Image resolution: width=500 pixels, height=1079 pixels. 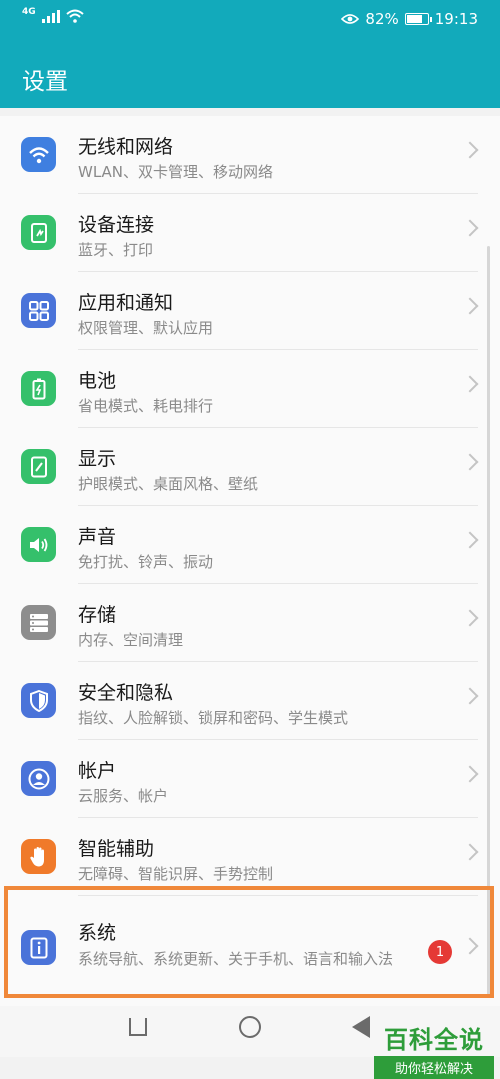 I want to click on item-subtitle: 指纹、人脸解锁、锁屏和密码、学生模式, so click(x=213, y=718).